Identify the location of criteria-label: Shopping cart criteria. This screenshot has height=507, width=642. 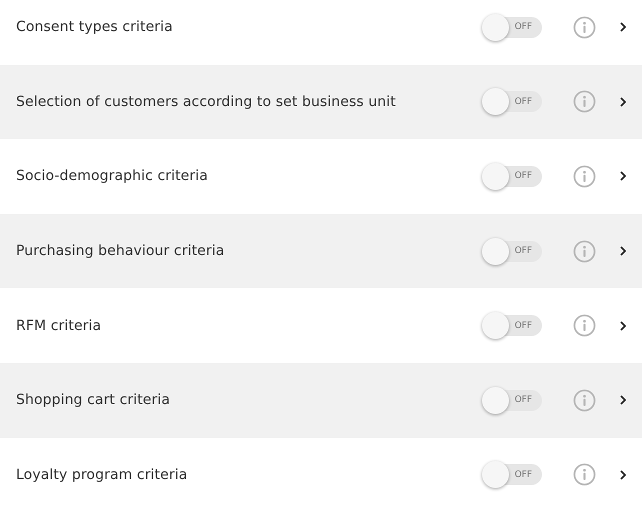
(94, 400).